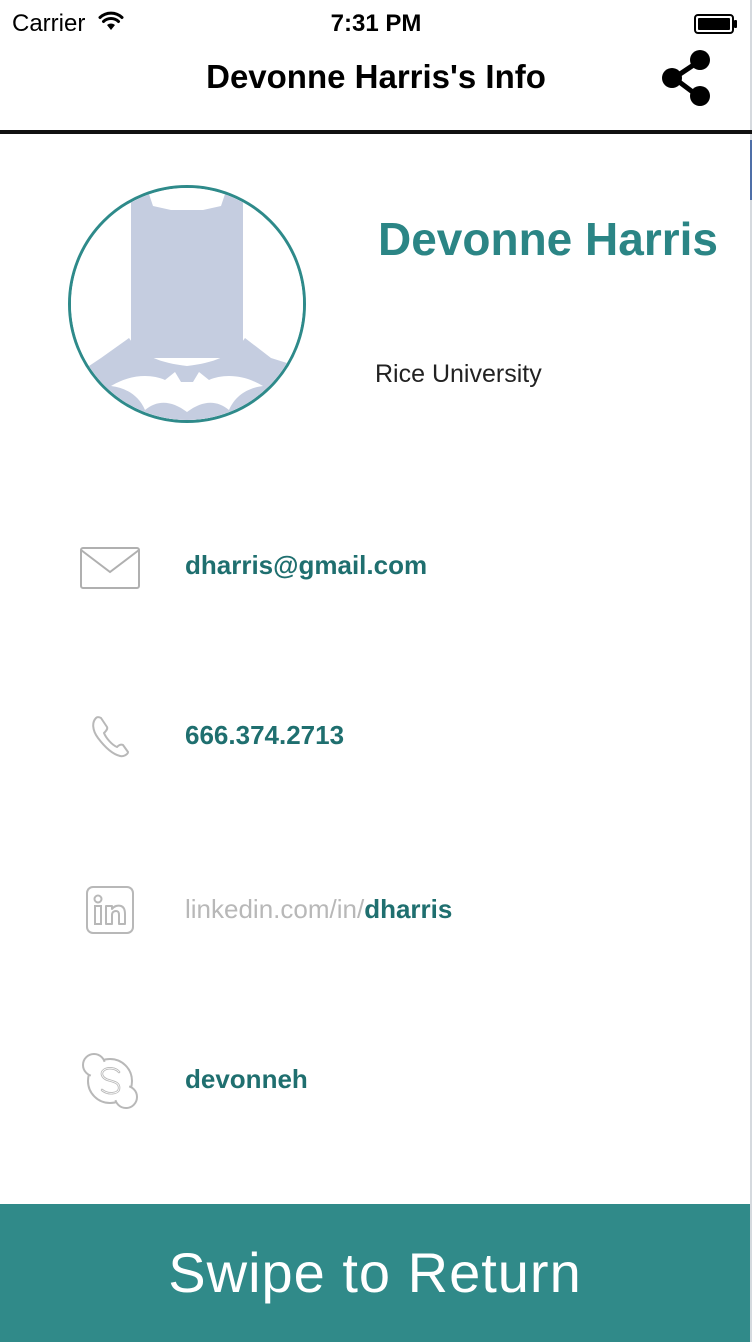  Describe the element at coordinates (306, 565) in the screenshot. I see `email-value: dharris@gmail.com` at that location.